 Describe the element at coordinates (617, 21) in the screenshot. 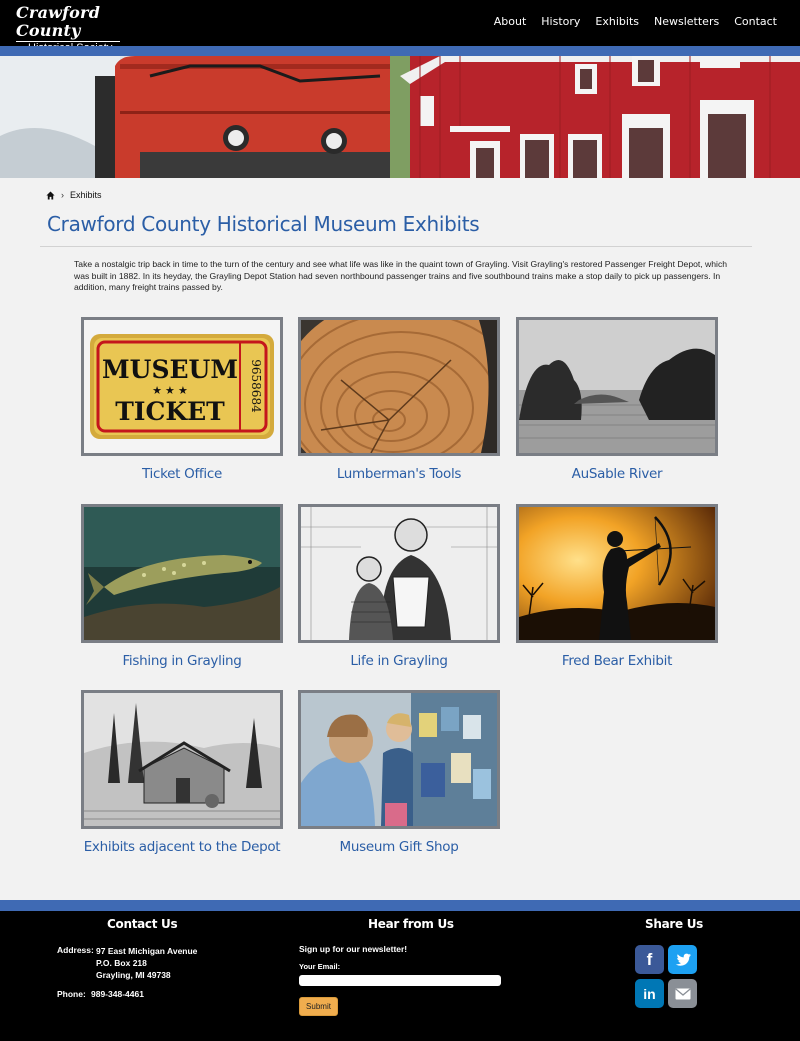

I see `nav-exhibits: Exhibits` at that location.